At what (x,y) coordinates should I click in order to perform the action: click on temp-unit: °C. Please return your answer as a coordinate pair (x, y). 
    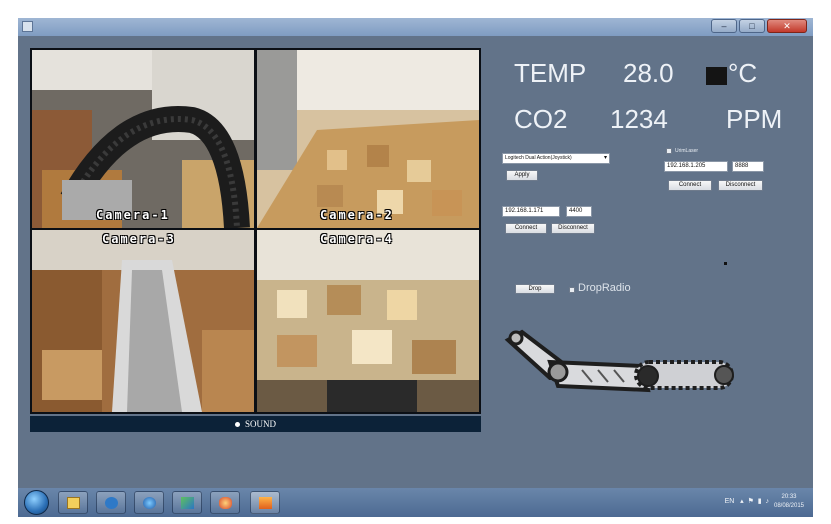
    Looking at the image, I should click on (743, 73).